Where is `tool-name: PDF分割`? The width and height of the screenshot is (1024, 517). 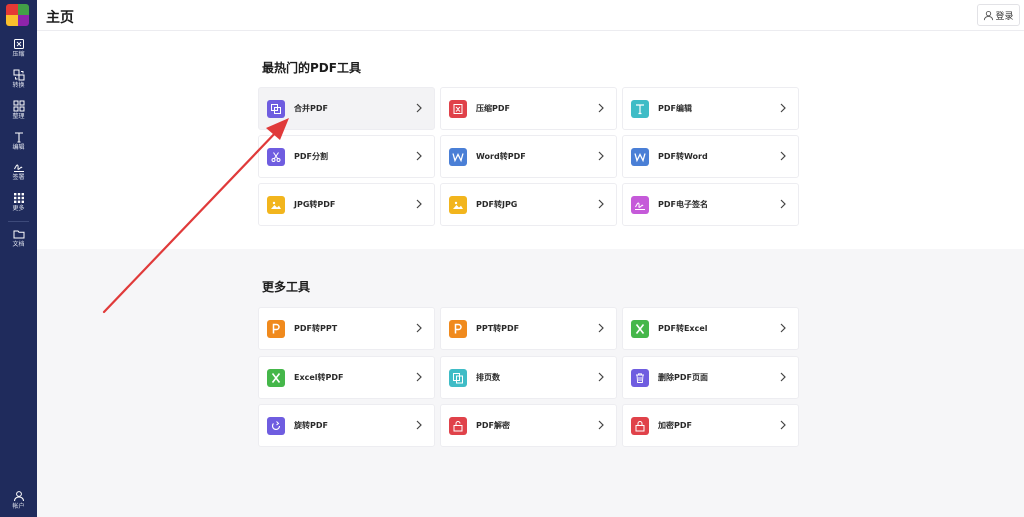
tool-name: PDF分割 is located at coordinates (311, 156).